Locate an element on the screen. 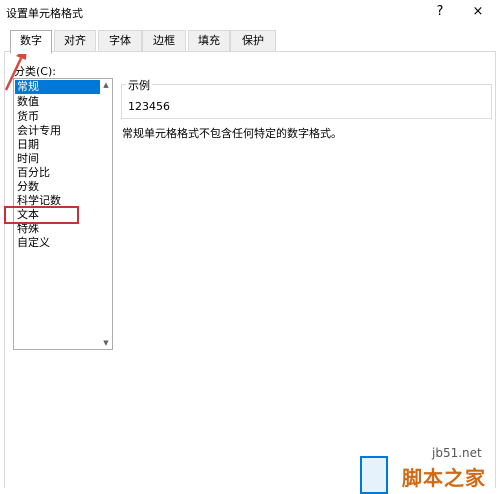 The image size is (500, 494). tab-alignment: 对齐 is located at coordinates (75, 40).